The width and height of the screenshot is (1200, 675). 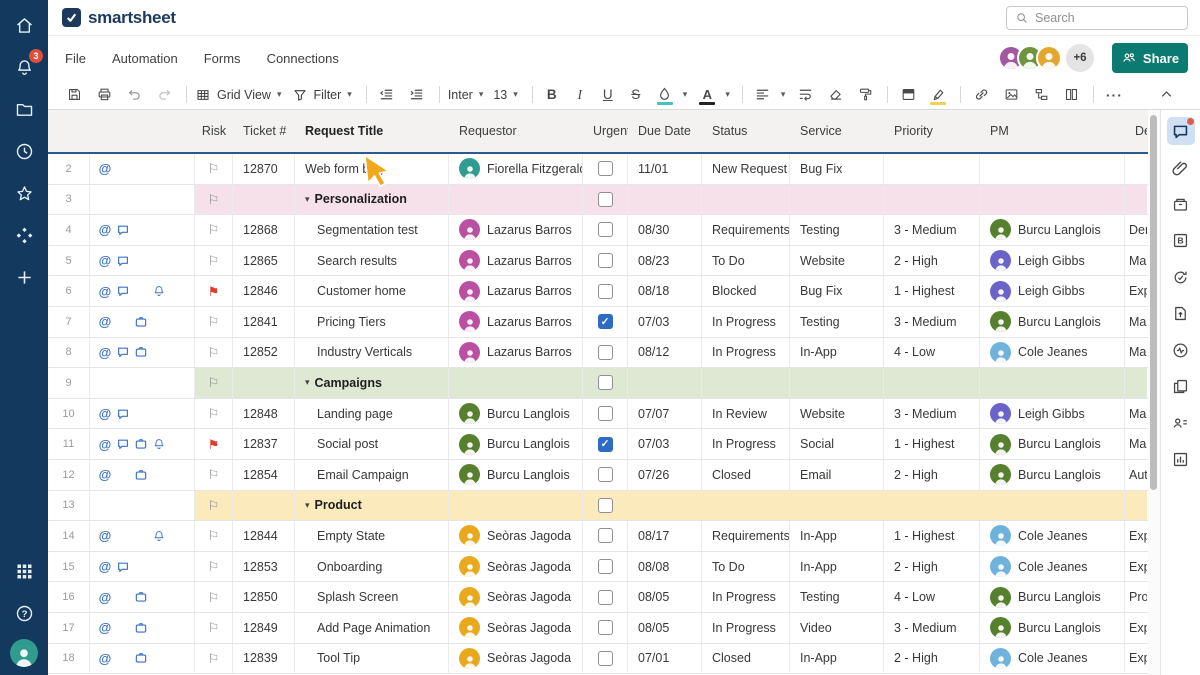 What do you see at coordinates (665, 352) in the screenshot?
I see `due-date-cell: 08/12` at bounding box center [665, 352].